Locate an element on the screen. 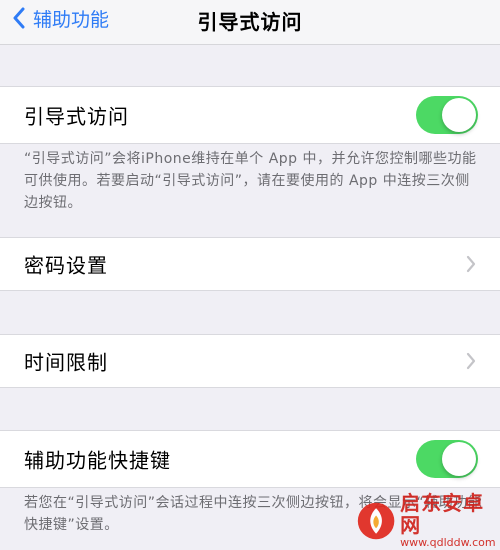 This screenshot has width=500, height=550. passcode-settings-label: 密码设置 is located at coordinates (66, 265).